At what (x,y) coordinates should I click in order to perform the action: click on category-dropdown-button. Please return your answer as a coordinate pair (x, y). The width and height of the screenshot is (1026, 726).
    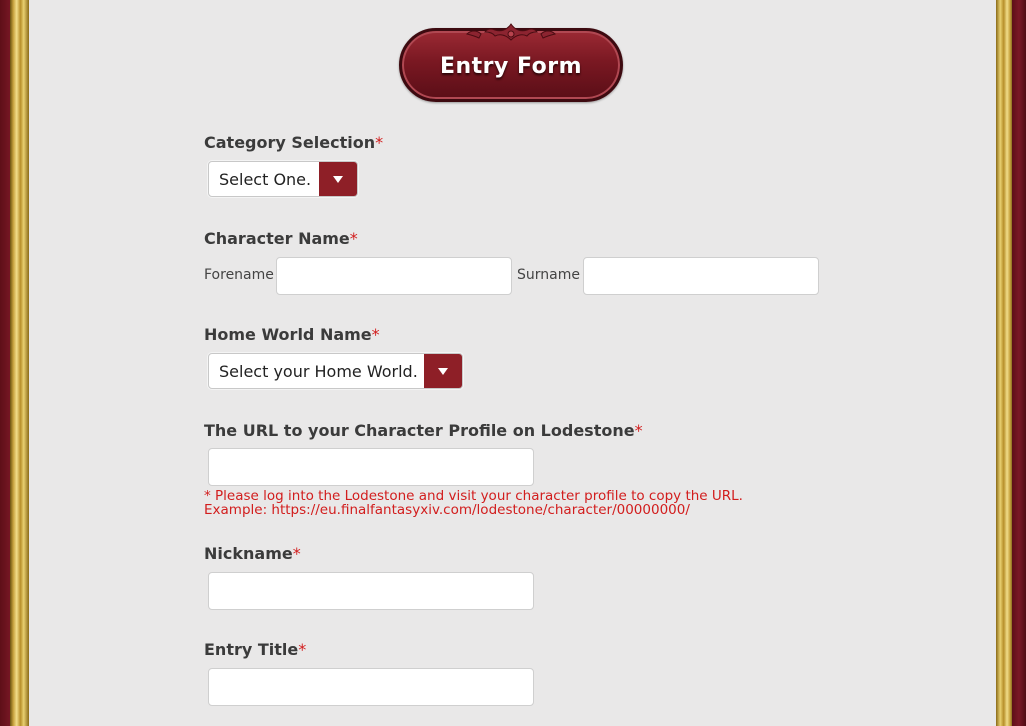
    Looking at the image, I should click on (338, 179).